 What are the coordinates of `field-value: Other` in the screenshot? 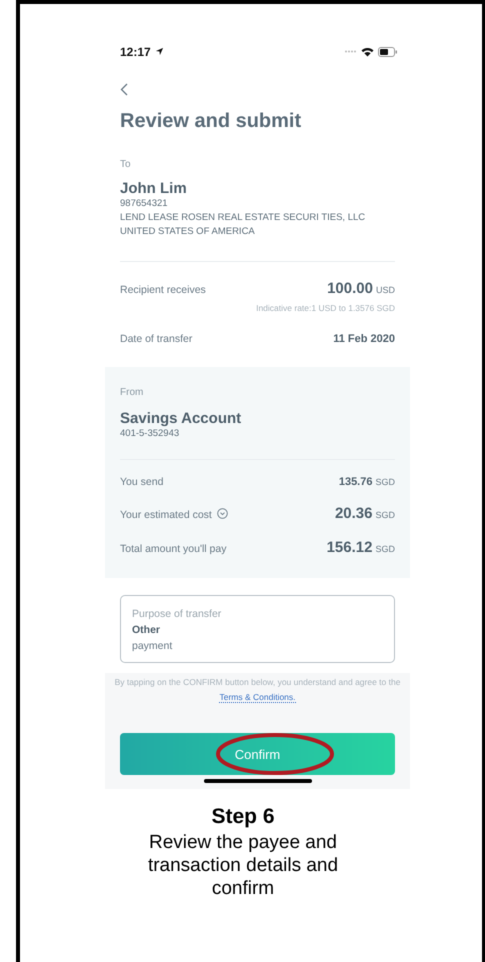 It's located at (147, 630).